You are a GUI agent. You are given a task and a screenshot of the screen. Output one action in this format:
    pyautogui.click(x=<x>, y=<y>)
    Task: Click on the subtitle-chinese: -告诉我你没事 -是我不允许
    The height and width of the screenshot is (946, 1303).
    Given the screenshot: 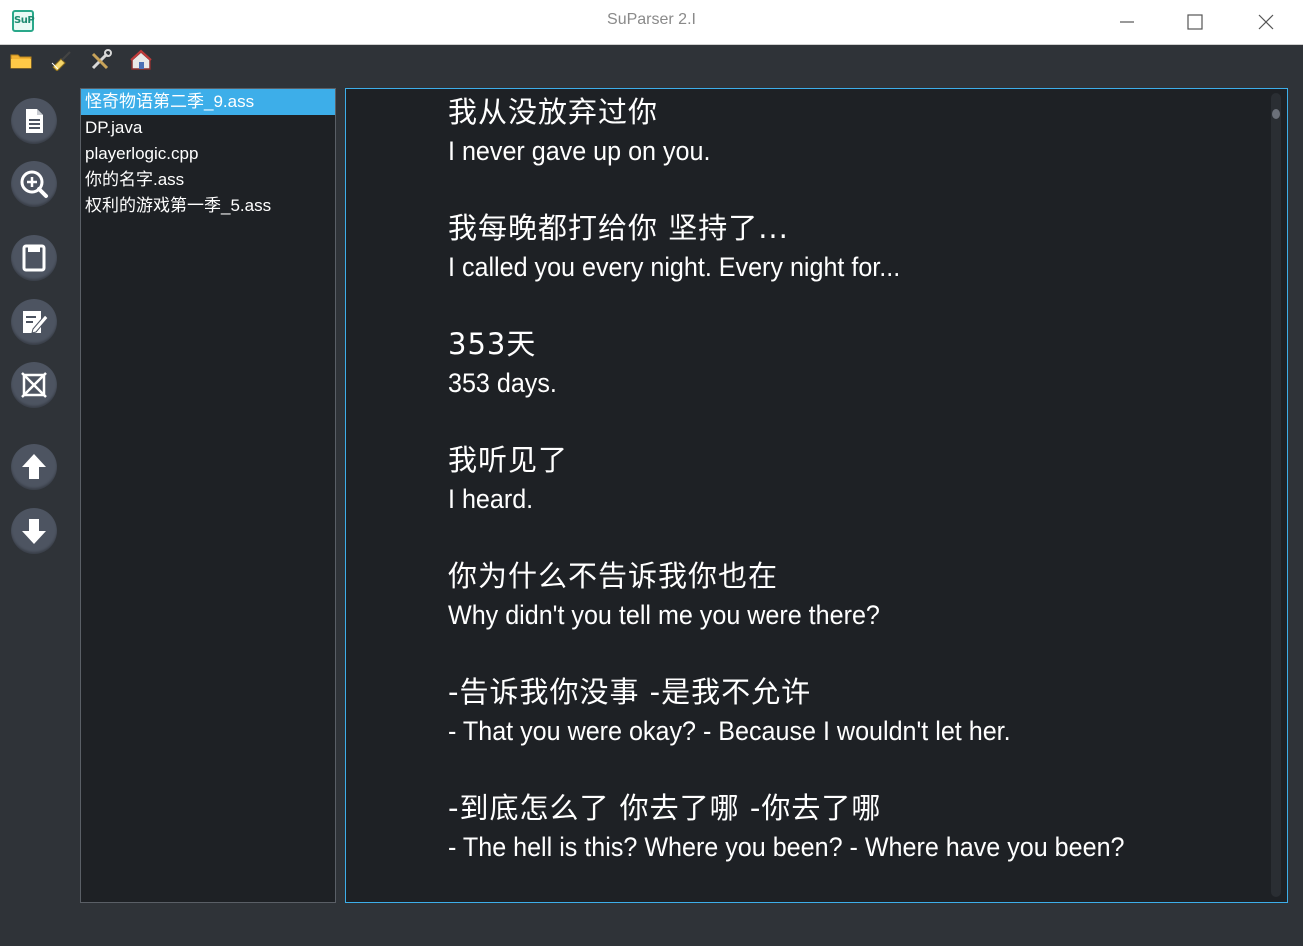 What is the action you would take?
    pyautogui.click(x=630, y=692)
    